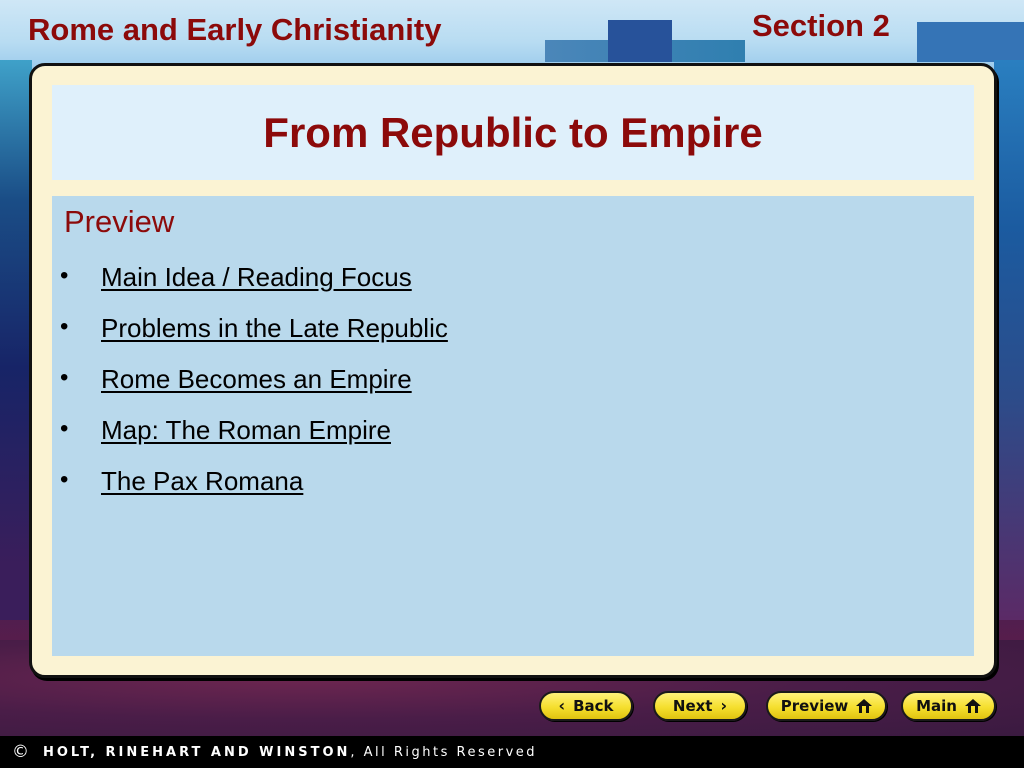 The image size is (1024, 768). What do you see at coordinates (593, 706) in the screenshot?
I see `back-button-label: Back` at bounding box center [593, 706].